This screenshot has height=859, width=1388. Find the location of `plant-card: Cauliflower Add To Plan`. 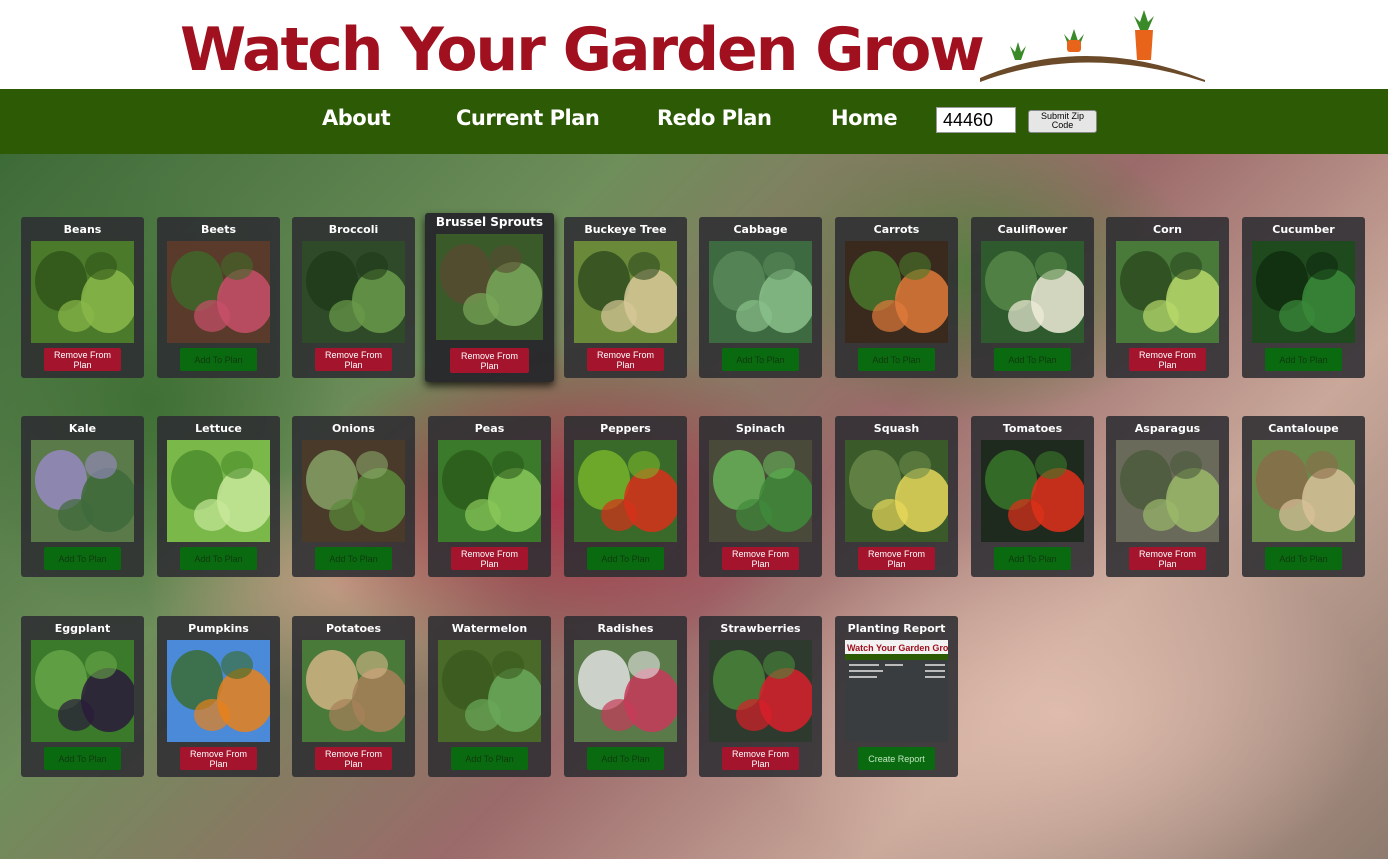

plant-card: Cauliflower Add To Plan is located at coordinates (1032, 297).